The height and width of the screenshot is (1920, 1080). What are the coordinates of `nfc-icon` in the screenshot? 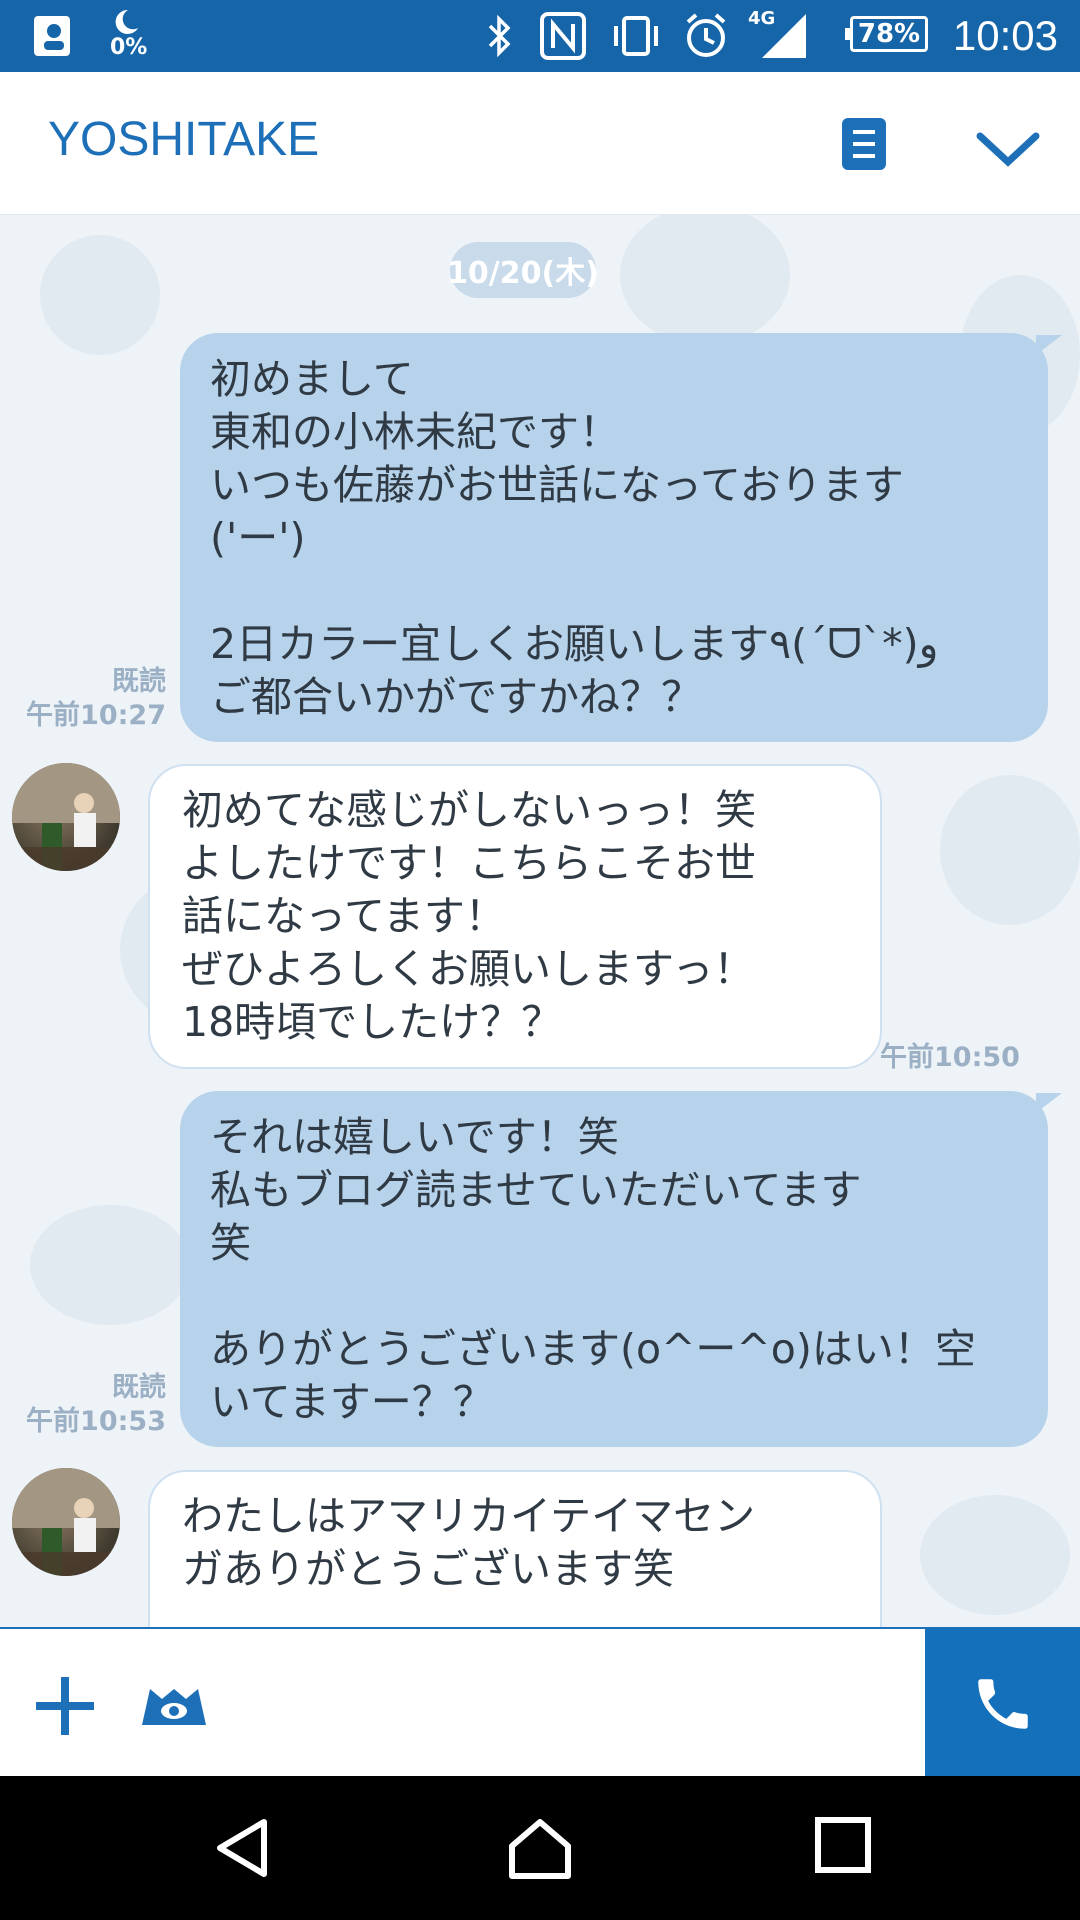 It's located at (563, 36).